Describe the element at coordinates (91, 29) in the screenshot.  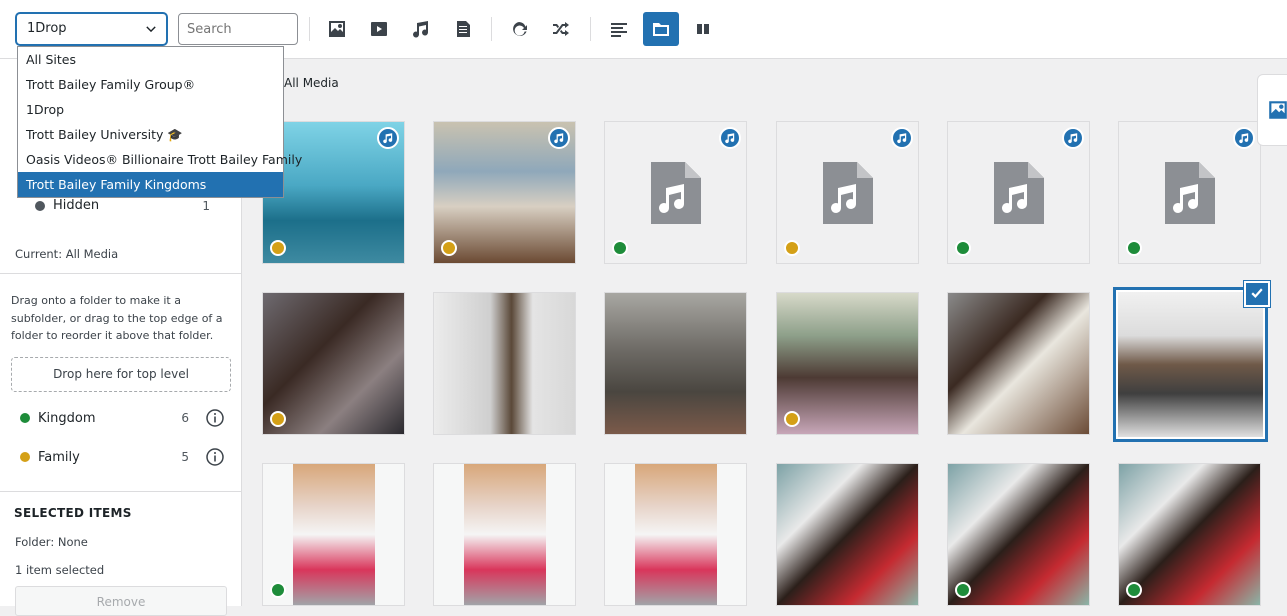
I see `site-select: 1Drop` at that location.